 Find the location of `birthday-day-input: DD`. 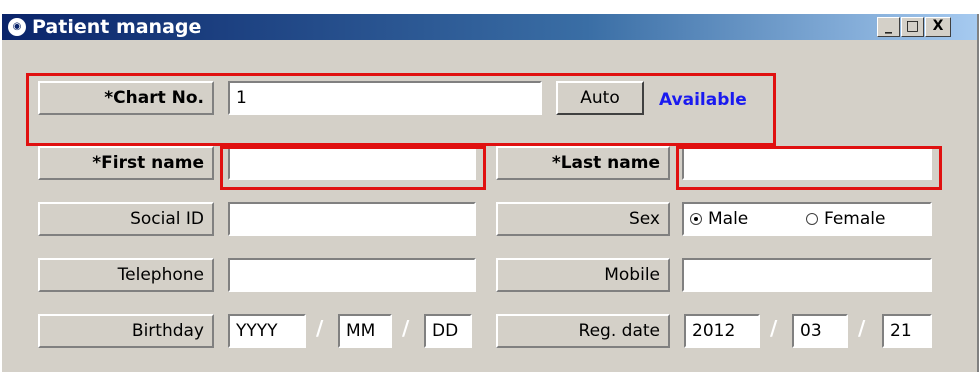

birthday-day-input: DD is located at coordinates (448, 331).